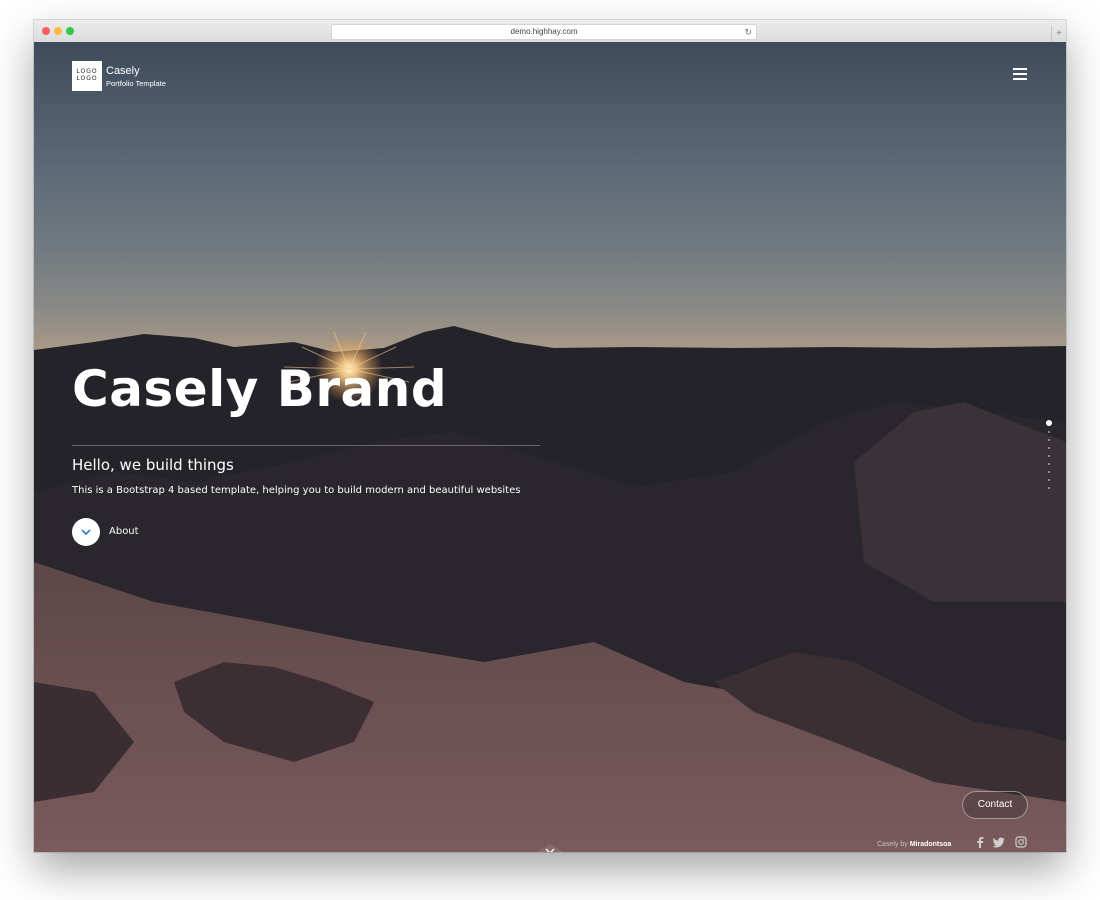  I want to click on hero-title: Casely Brand, so click(260, 389).